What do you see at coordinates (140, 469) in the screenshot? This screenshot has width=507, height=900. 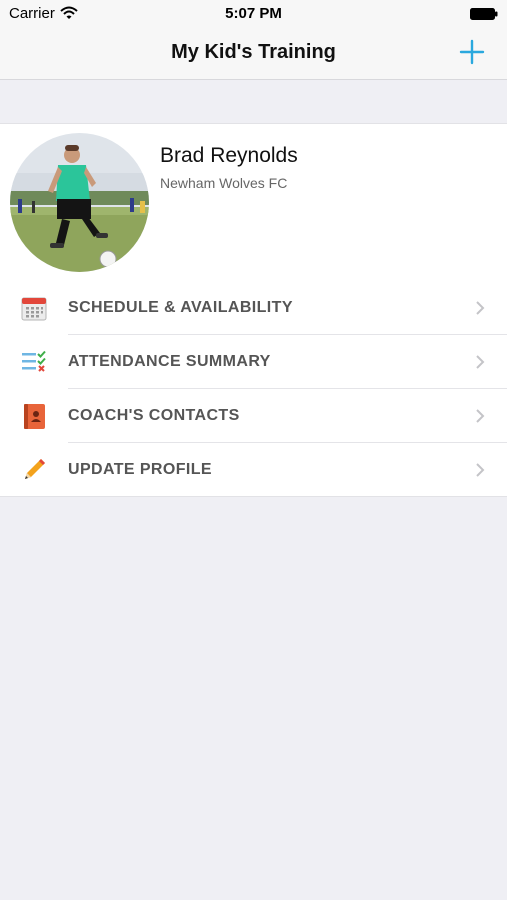 I see `menu-item-label: UPDATE PROFILE` at bounding box center [140, 469].